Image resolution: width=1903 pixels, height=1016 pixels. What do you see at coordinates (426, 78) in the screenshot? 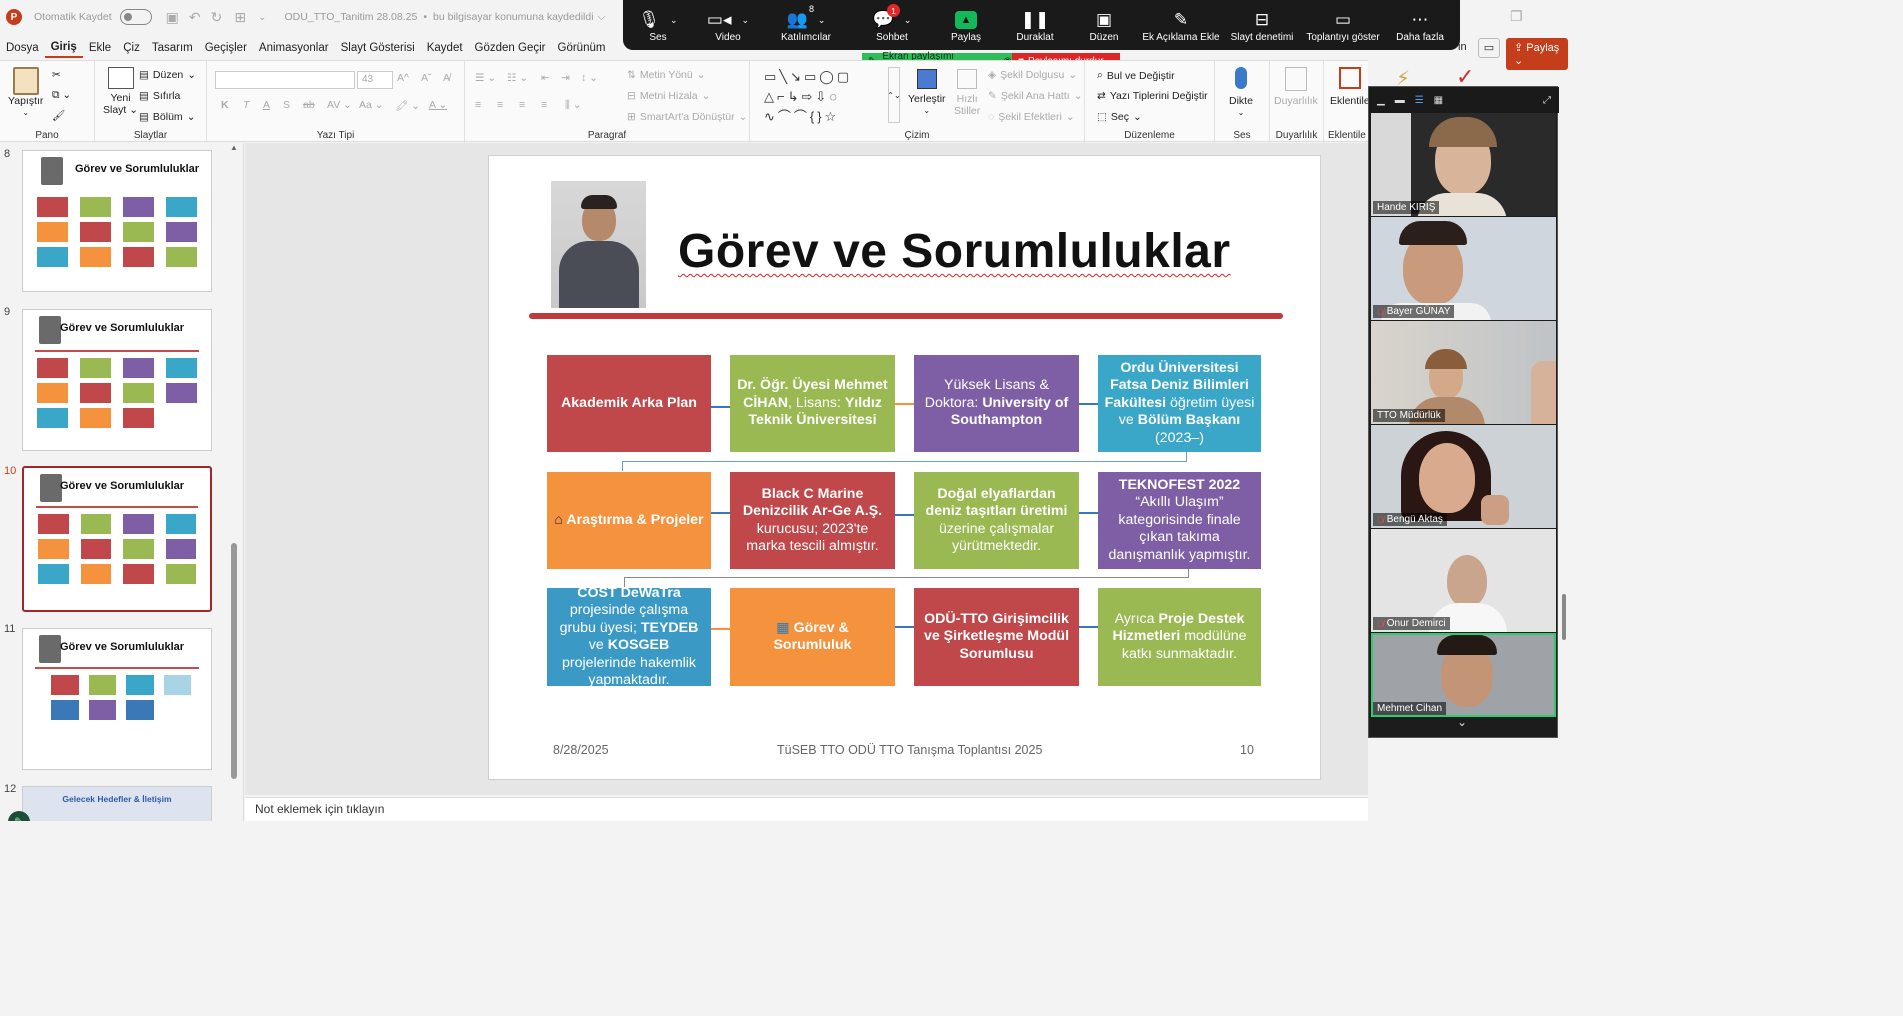
I see `shrink-font-icon: Aˇ` at bounding box center [426, 78].